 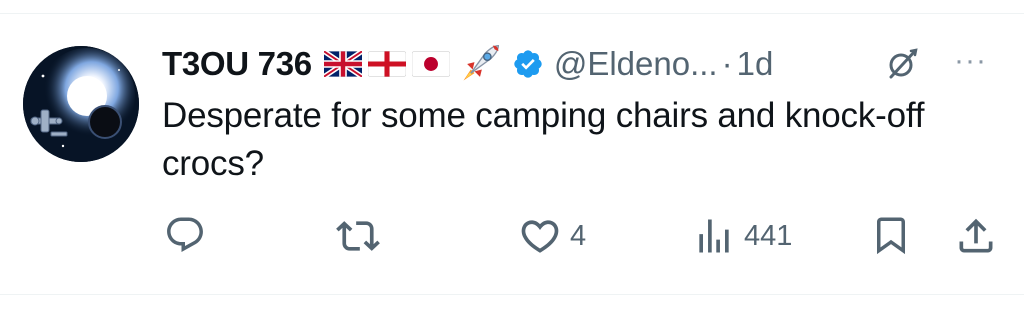 I want to click on retweet-button, so click(x=358, y=236).